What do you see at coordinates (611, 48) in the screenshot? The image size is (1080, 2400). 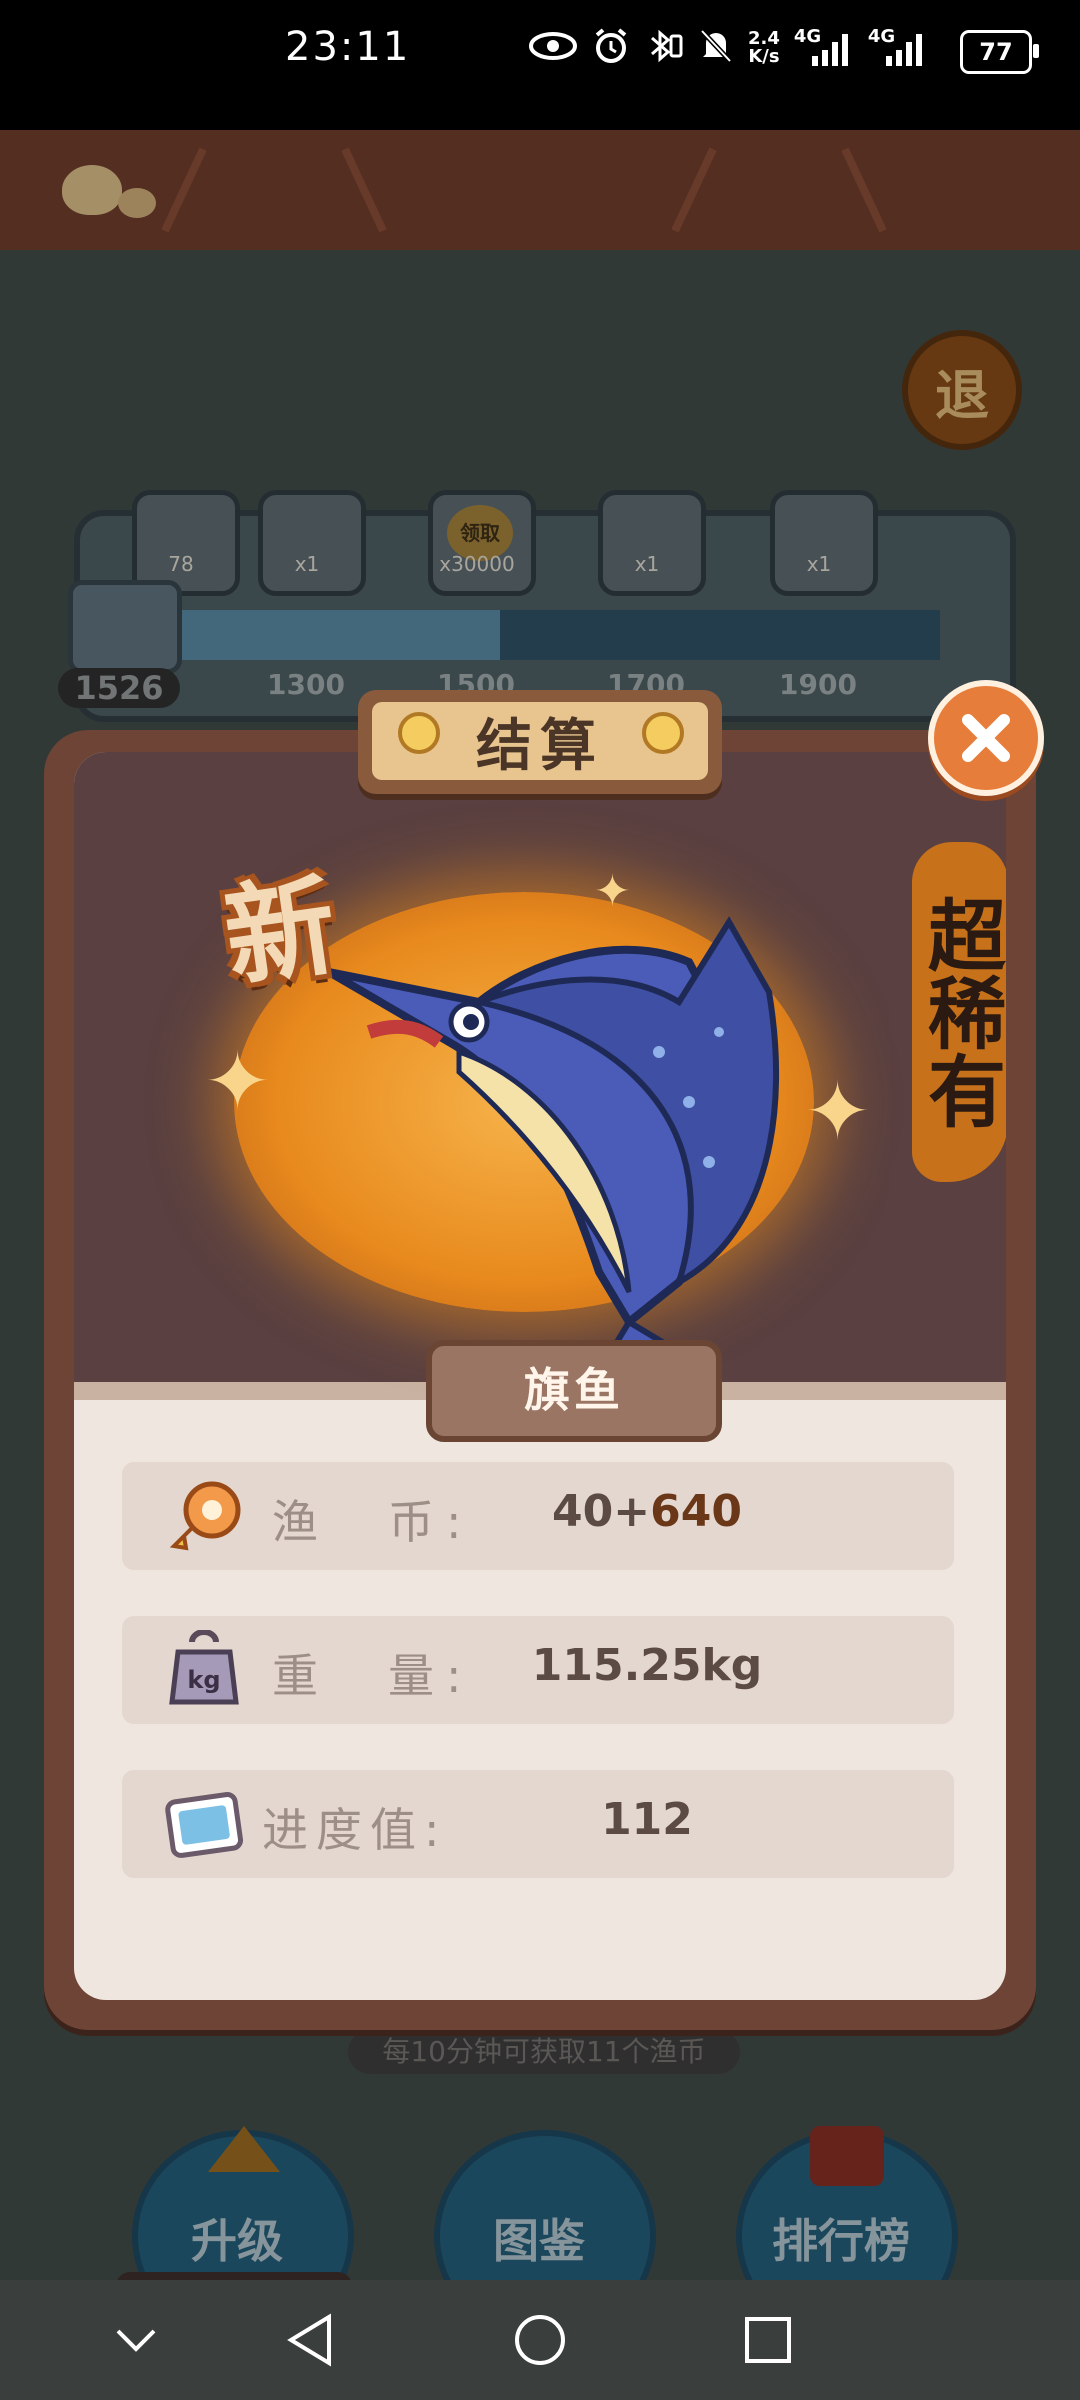 I see `alarm-icon` at bounding box center [611, 48].